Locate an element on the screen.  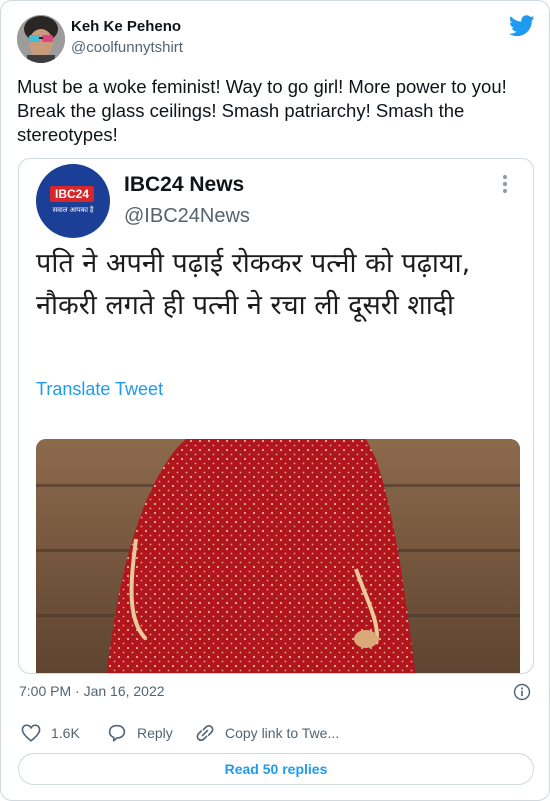
reply-label: Reply is located at coordinates (155, 733).